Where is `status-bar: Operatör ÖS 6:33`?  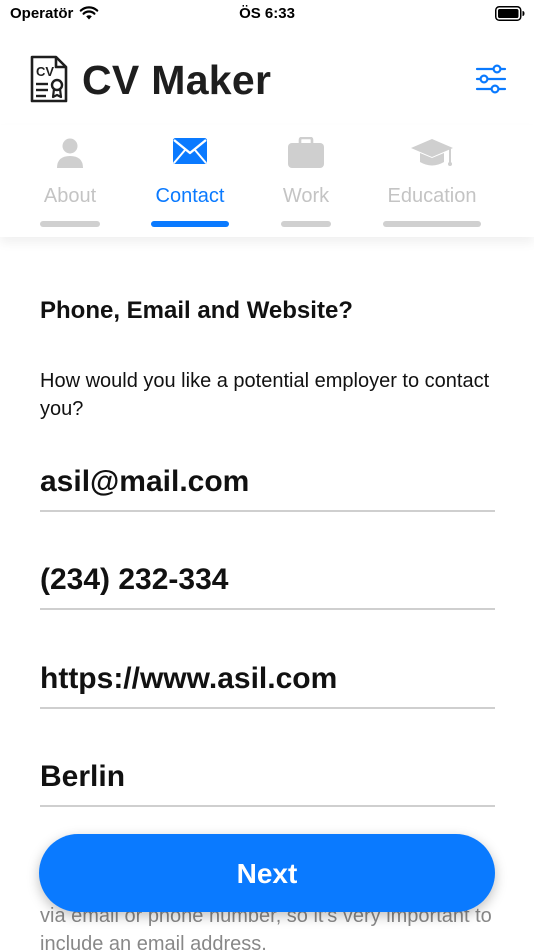
status-bar: Operatör ÖS 6:33 is located at coordinates (267, 15).